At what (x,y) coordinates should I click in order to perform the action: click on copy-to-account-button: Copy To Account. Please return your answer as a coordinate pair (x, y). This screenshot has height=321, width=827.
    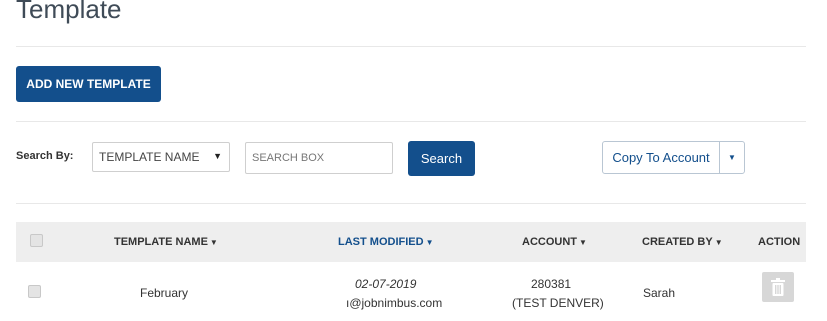
    Looking at the image, I should click on (661, 157).